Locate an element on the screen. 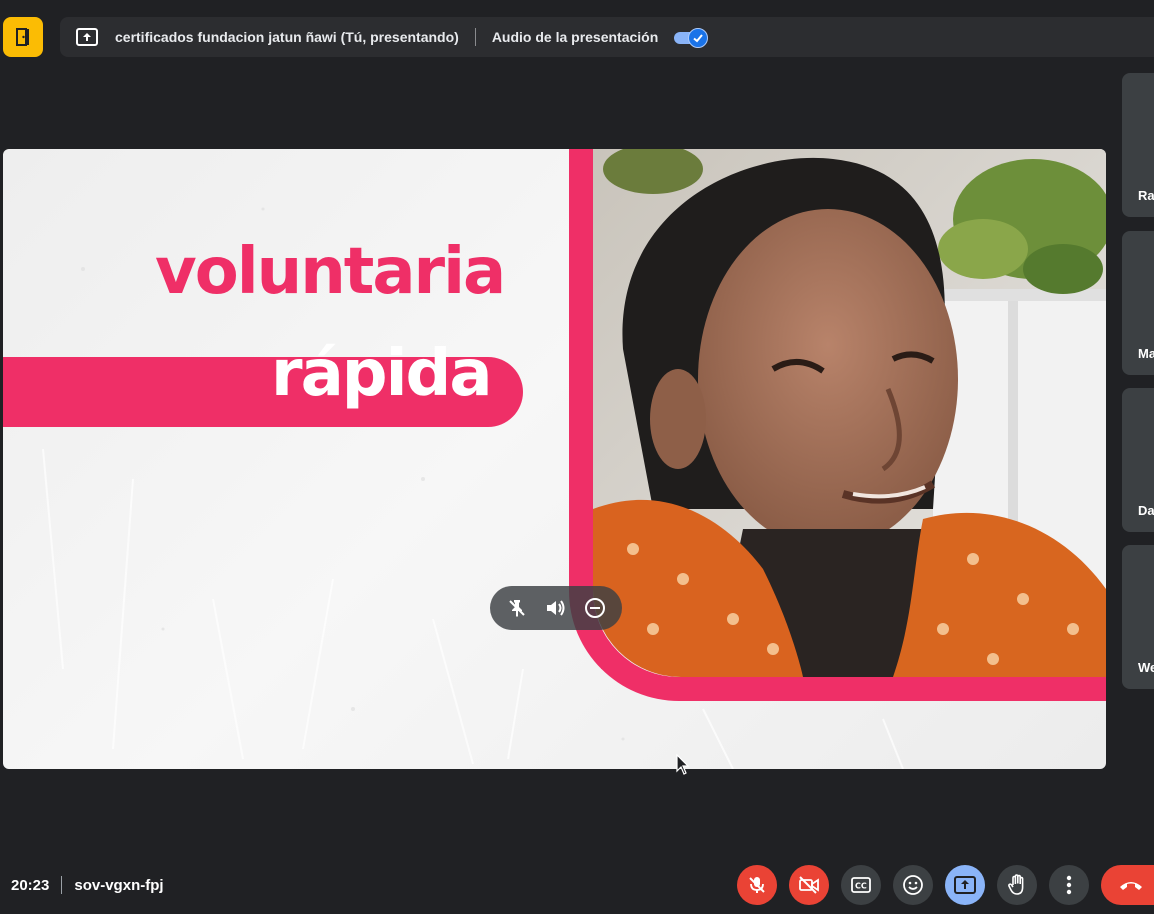 Image resolution: width=1154 pixels, height=914 pixels. presentation-audio-label: Audio de la presentación is located at coordinates (575, 37).